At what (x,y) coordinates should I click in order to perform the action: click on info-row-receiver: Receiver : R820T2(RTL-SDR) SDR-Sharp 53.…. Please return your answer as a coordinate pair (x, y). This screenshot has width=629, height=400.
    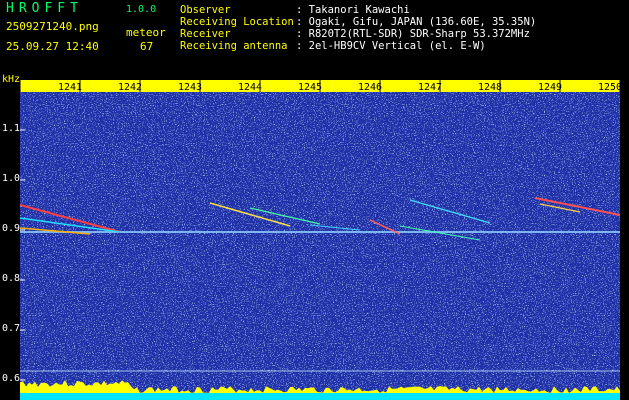
    Looking at the image, I should click on (358, 34).